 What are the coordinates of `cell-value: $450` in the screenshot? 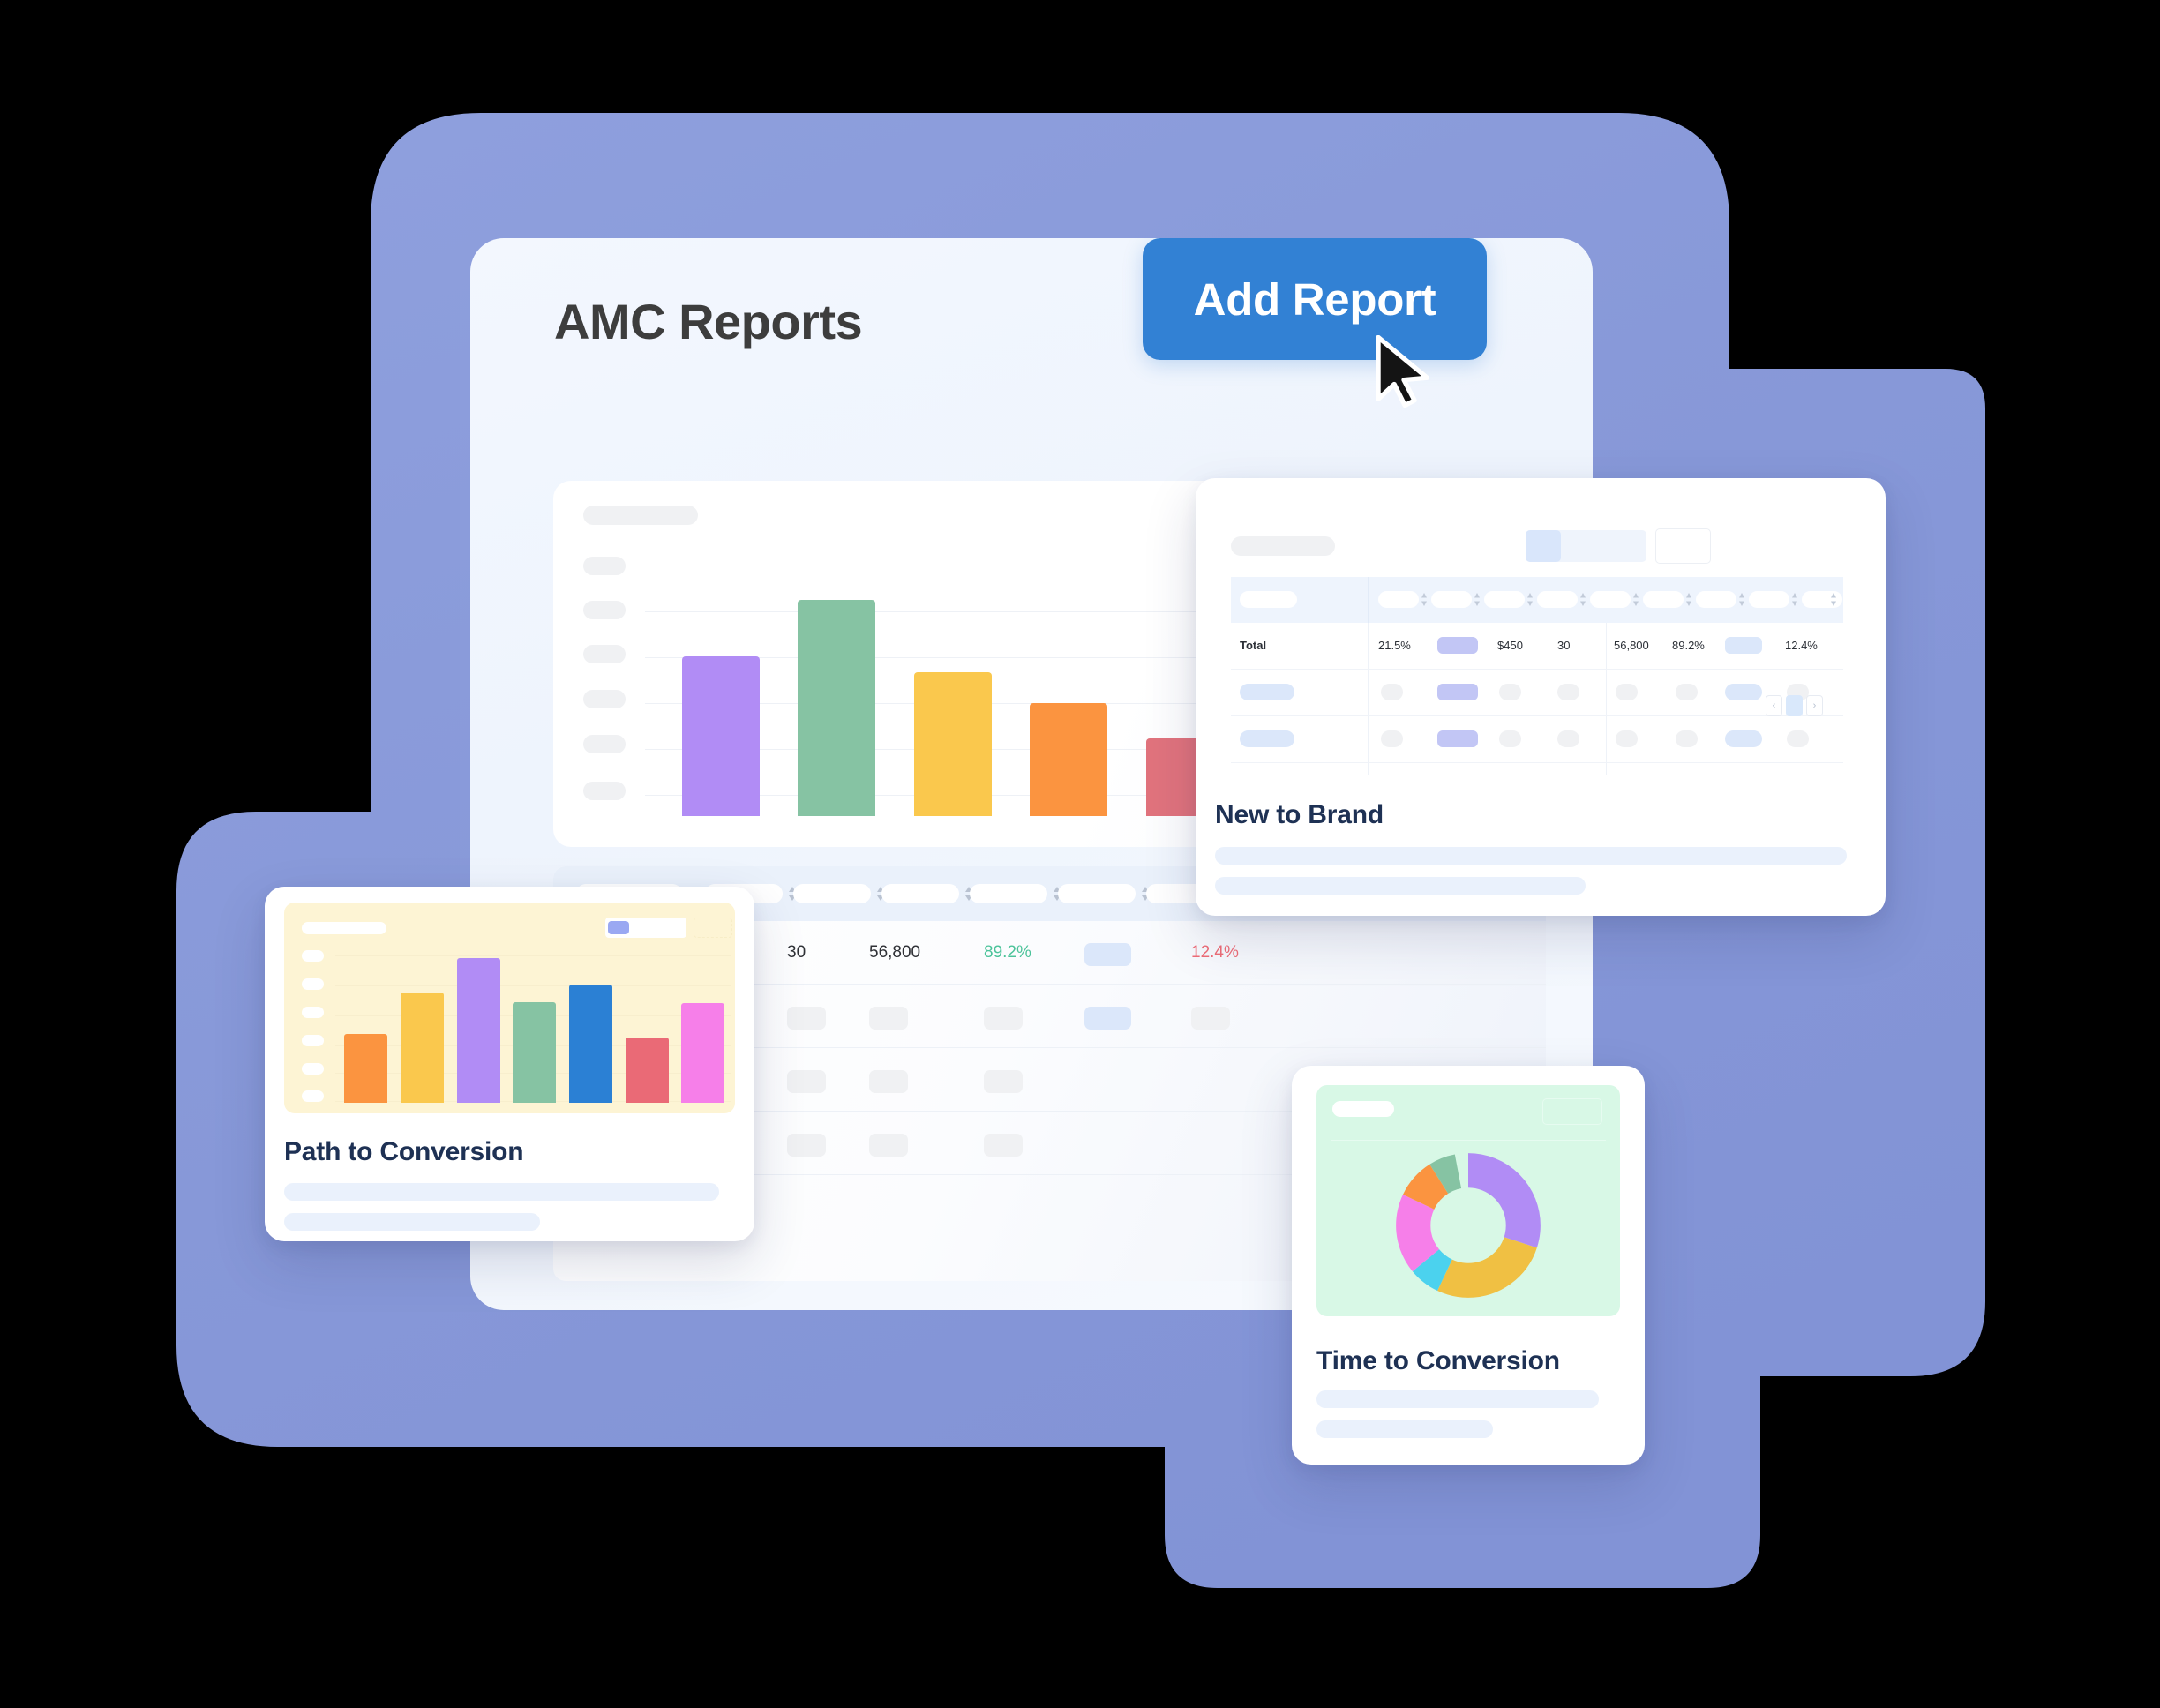 It's located at (1510, 645).